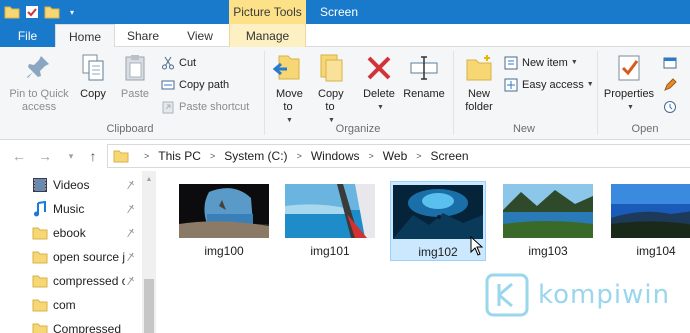 The height and width of the screenshot is (333, 690). What do you see at coordinates (149, 306) in the screenshot?
I see `scrollbar-thumb` at bounding box center [149, 306].